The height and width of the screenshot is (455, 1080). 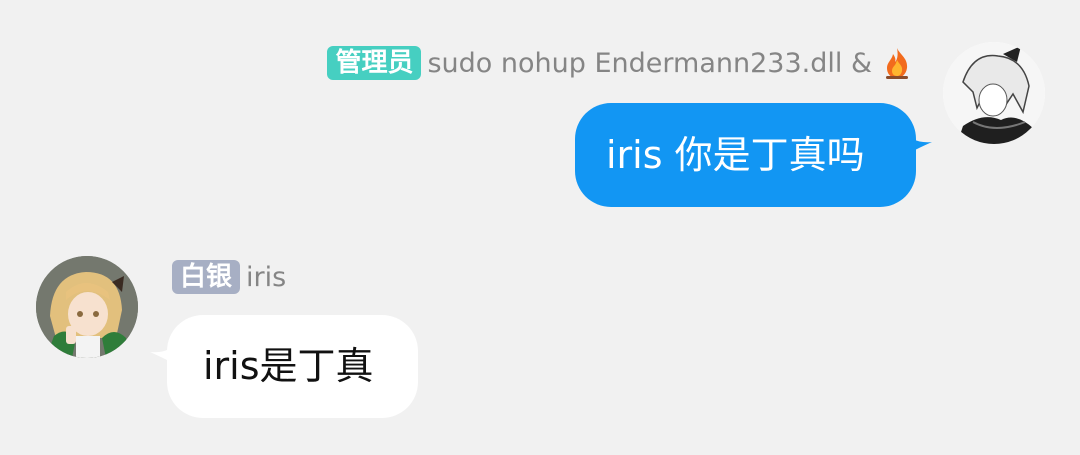 I want to click on message-bubble: iris 你是丁真吗, so click(x=745, y=155).